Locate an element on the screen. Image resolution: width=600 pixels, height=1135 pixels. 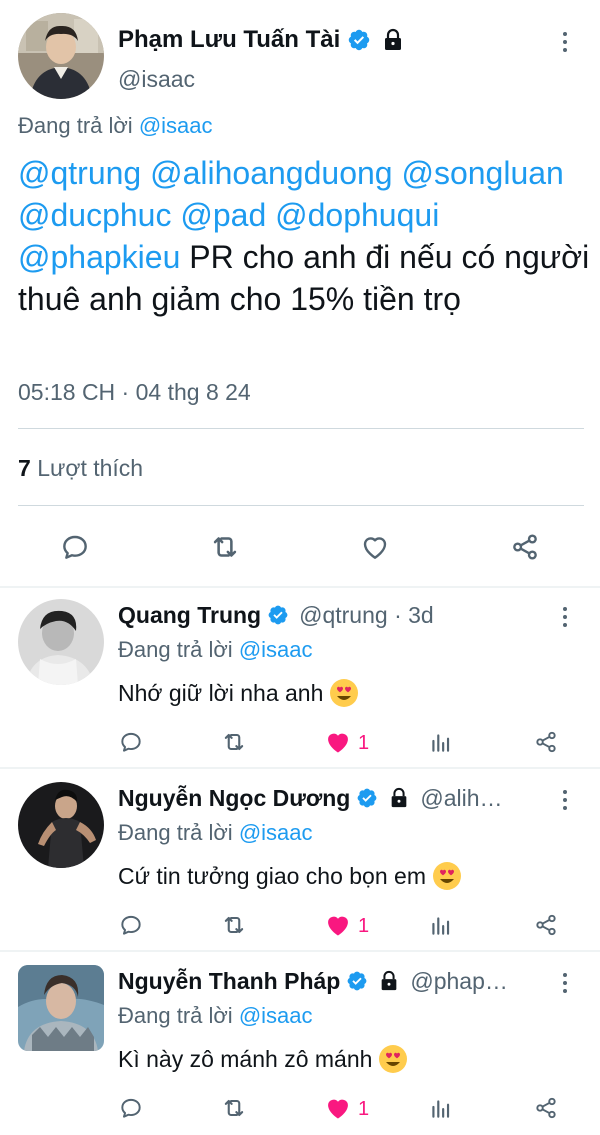
author-name: Quang Trung is located at coordinates (189, 615).